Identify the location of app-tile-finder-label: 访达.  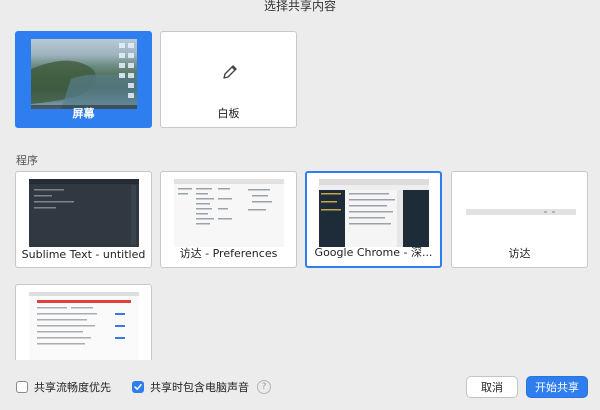
(519, 253).